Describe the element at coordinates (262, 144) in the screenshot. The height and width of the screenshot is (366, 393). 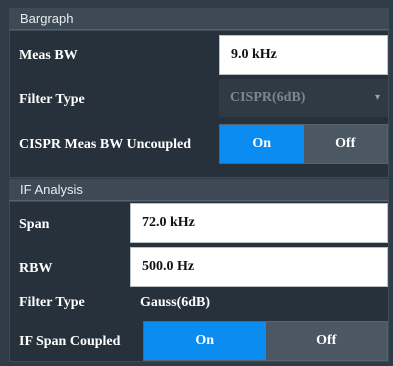
I see `cispr-uncoupled-on-button: On` at that location.